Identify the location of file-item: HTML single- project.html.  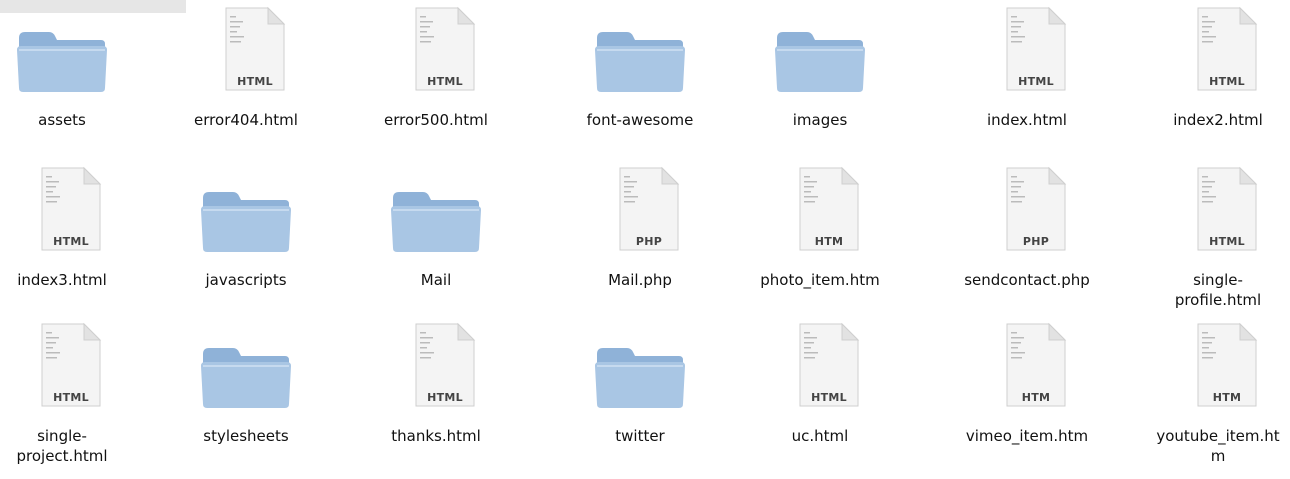
(71, 397).